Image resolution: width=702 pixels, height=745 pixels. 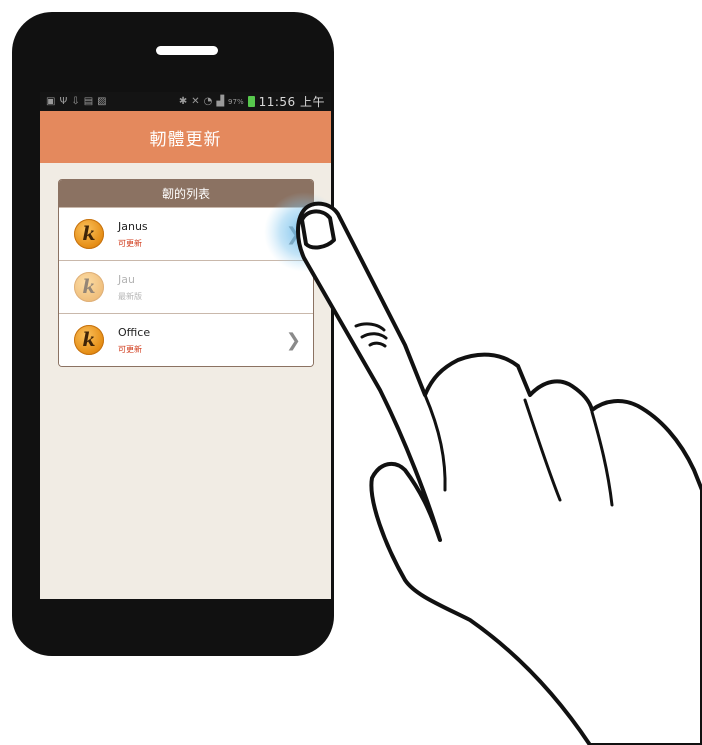 What do you see at coordinates (318, 229) in the screenshot?
I see `fingernail` at bounding box center [318, 229].